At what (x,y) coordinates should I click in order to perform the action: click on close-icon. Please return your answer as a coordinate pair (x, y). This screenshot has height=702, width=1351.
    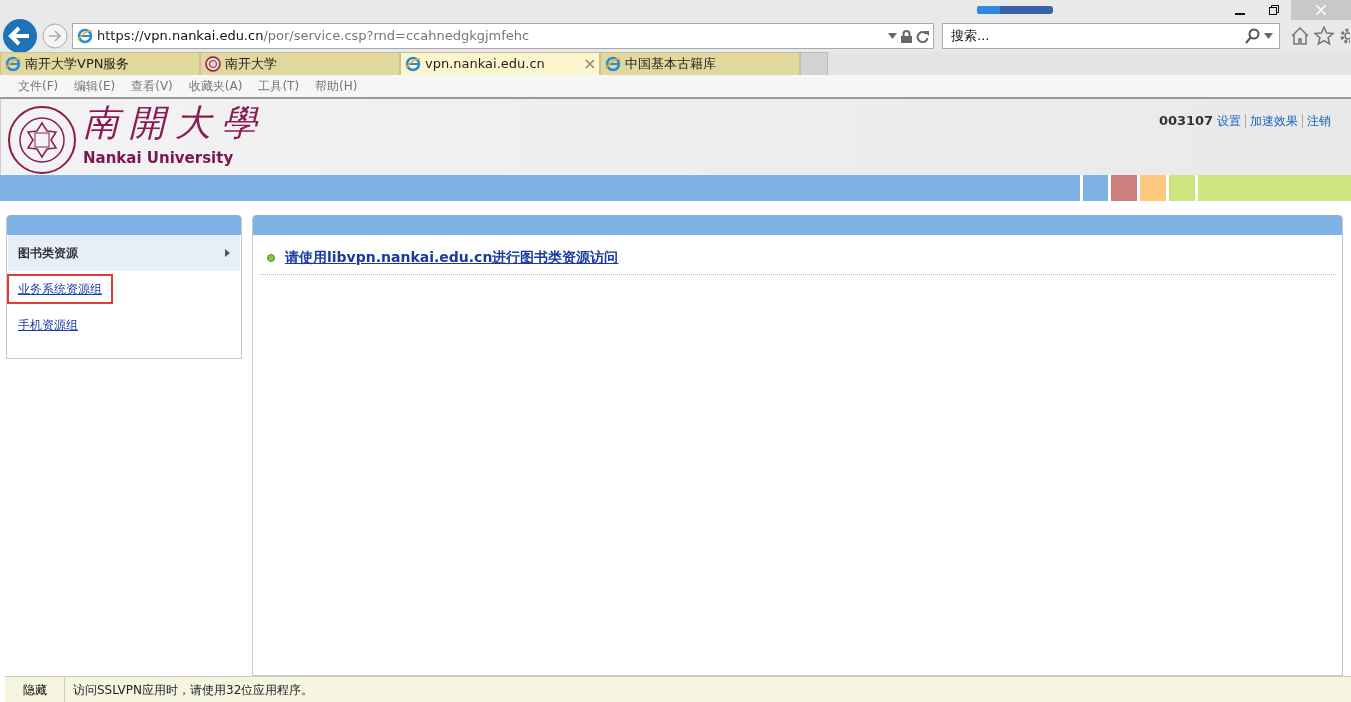
    Looking at the image, I should click on (1321, 10).